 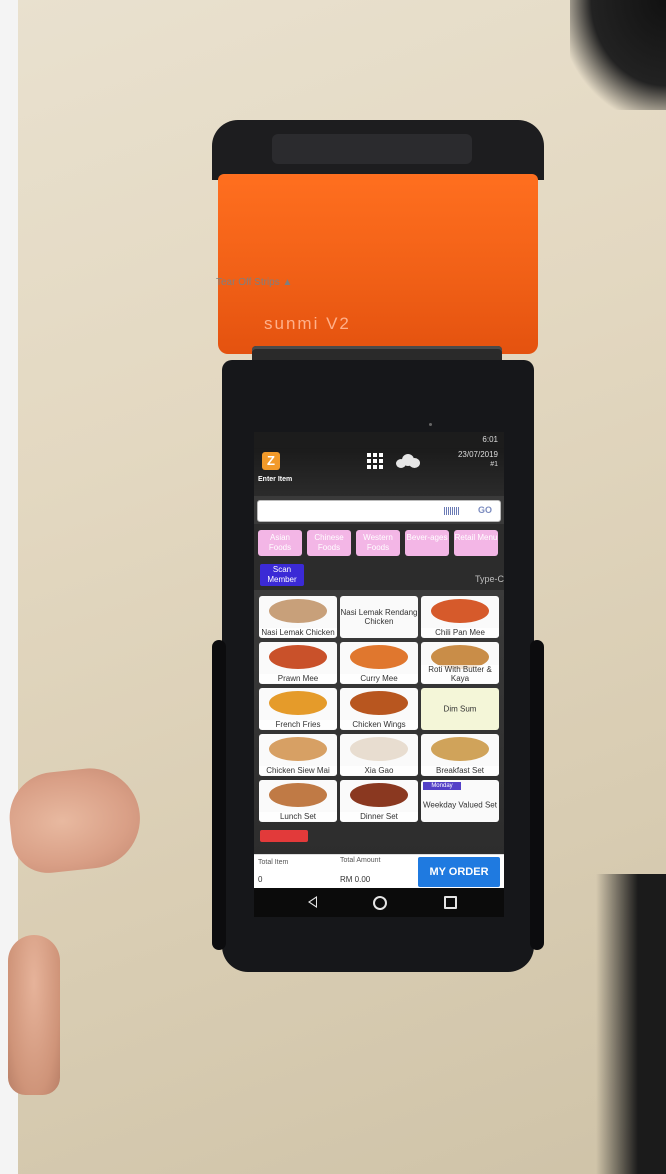 What do you see at coordinates (273, 862) in the screenshot?
I see `total-item-label: Total Item` at bounding box center [273, 862].